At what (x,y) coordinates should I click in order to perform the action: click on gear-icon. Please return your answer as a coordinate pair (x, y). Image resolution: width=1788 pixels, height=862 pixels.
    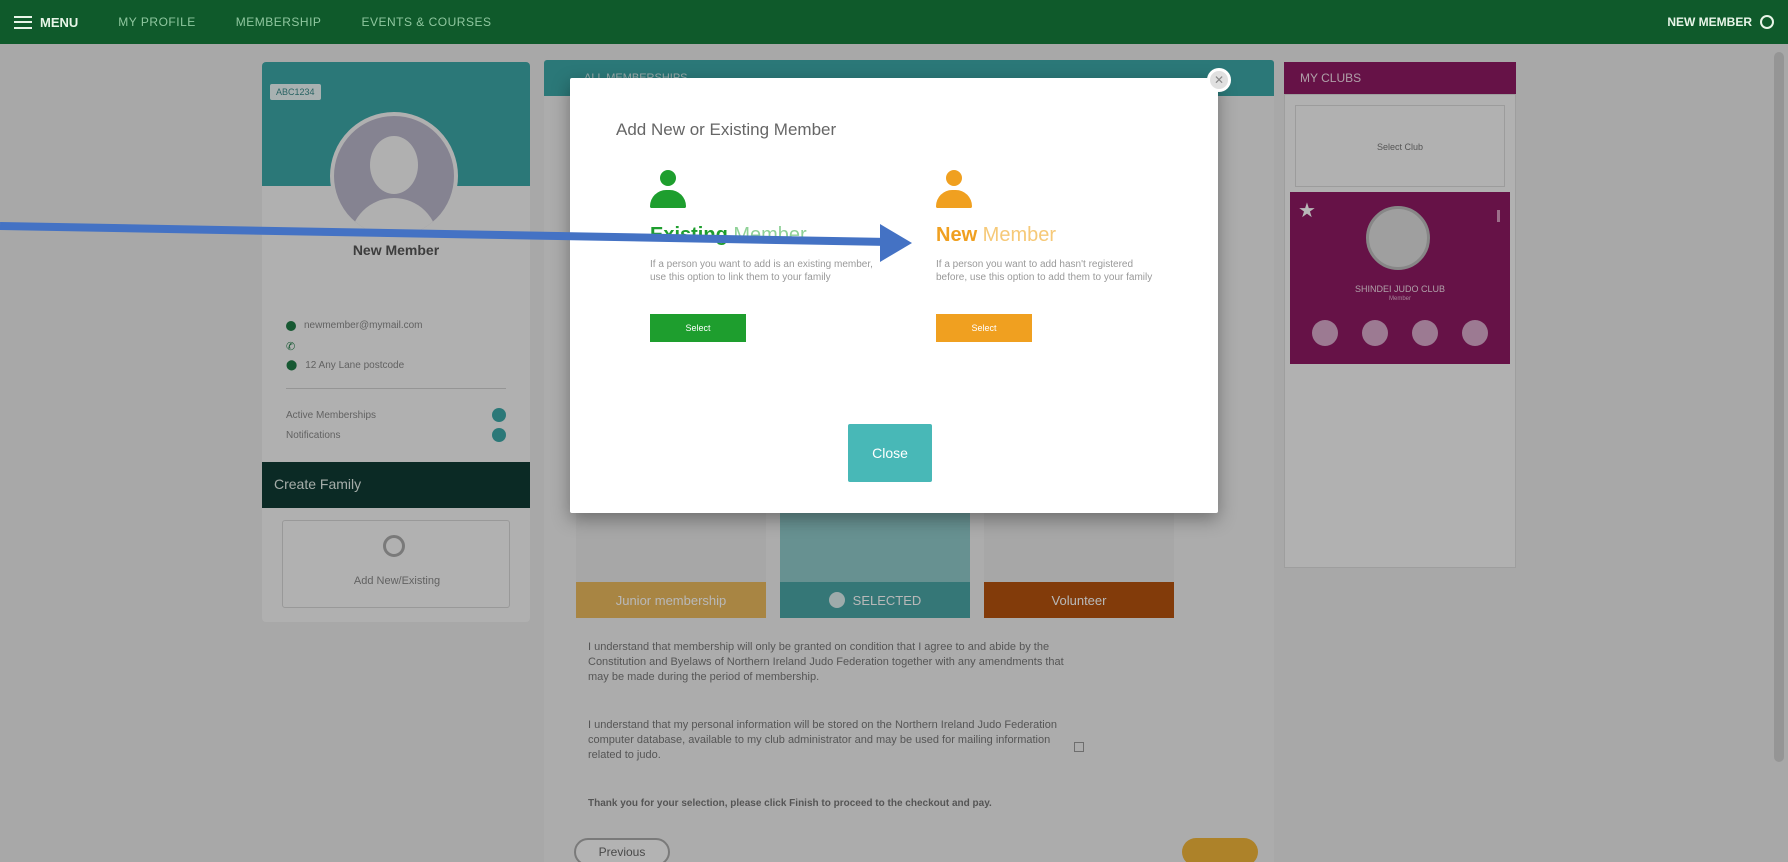
    Looking at the image, I should click on (1767, 22).